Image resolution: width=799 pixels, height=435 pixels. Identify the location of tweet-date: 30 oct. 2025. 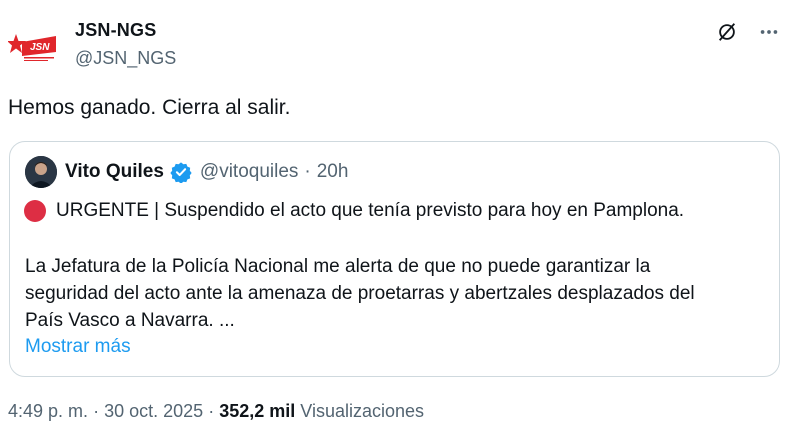
(153, 411).